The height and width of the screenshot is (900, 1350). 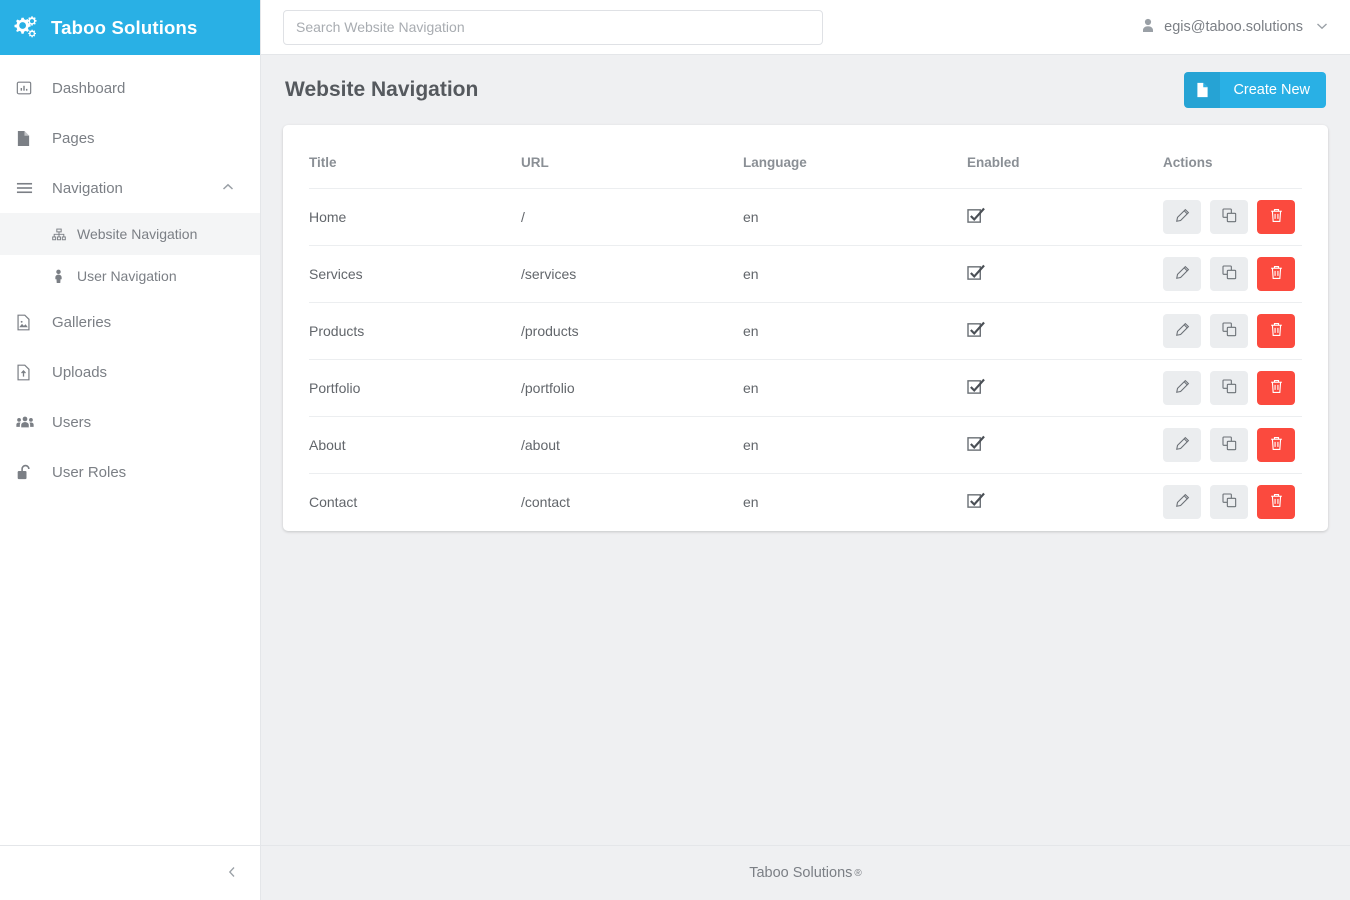 I want to click on sidebar-item-dashboard: Dashboard, so click(x=130, y=88).